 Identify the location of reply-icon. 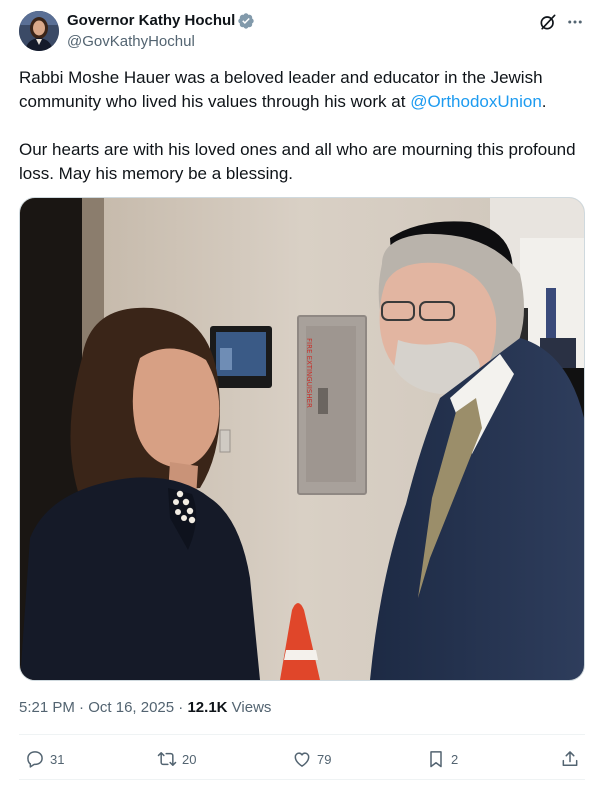
(35, 759).